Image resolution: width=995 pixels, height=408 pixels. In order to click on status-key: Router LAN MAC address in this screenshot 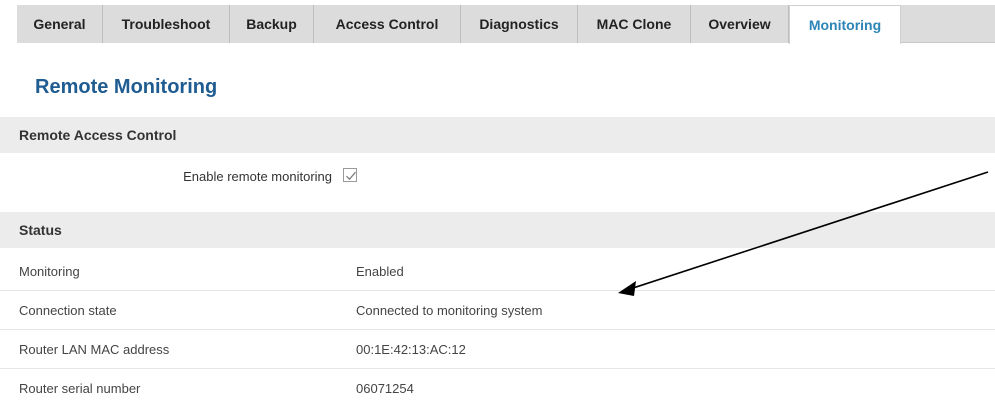, I will do `click(94, 349)`.